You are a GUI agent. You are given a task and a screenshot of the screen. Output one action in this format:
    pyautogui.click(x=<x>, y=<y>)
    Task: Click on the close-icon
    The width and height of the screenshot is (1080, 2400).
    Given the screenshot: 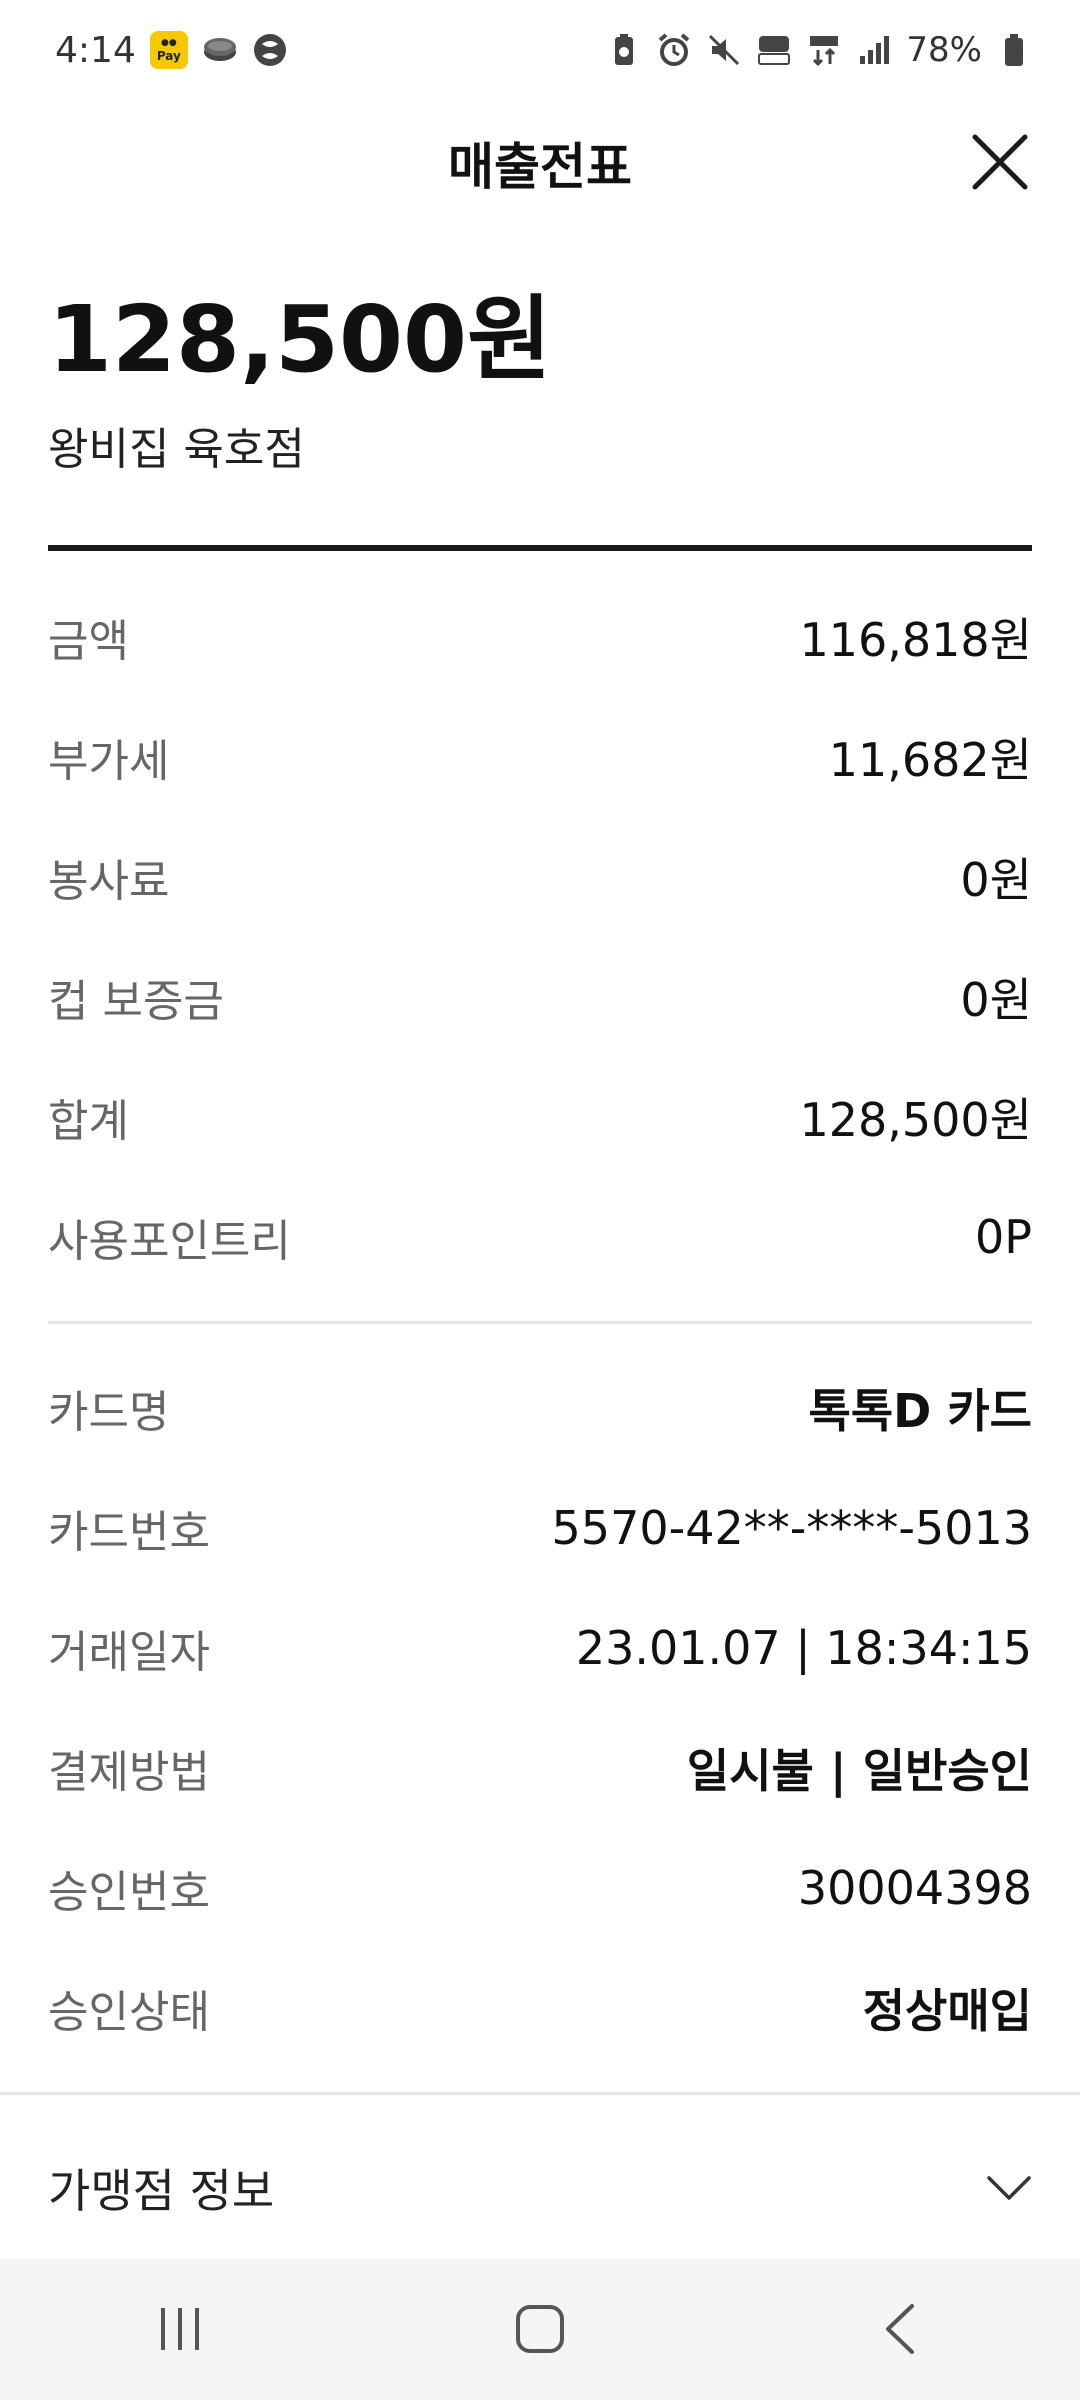 What is the action you would take?
    pyautogui.click(x=1000, y=162)
    